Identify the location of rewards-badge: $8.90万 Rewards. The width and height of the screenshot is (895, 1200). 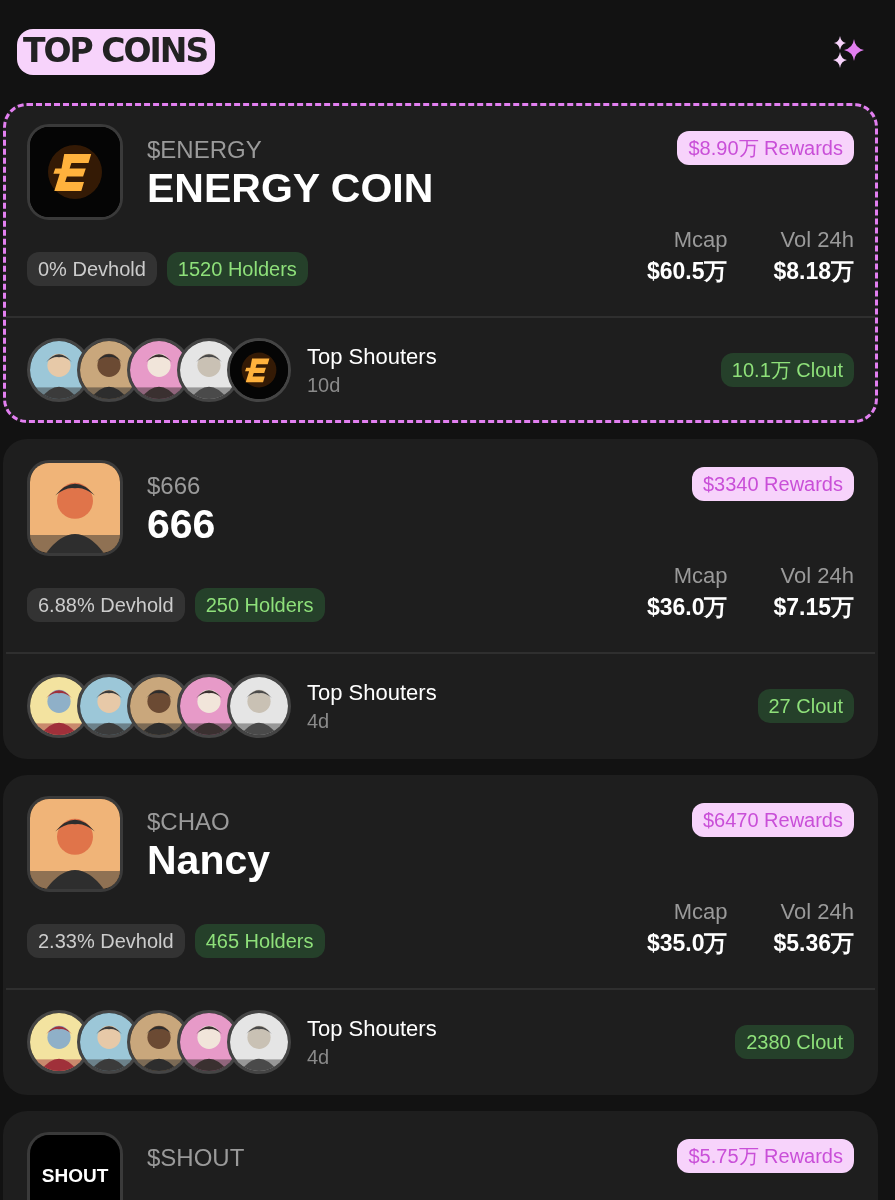
(765, 148).